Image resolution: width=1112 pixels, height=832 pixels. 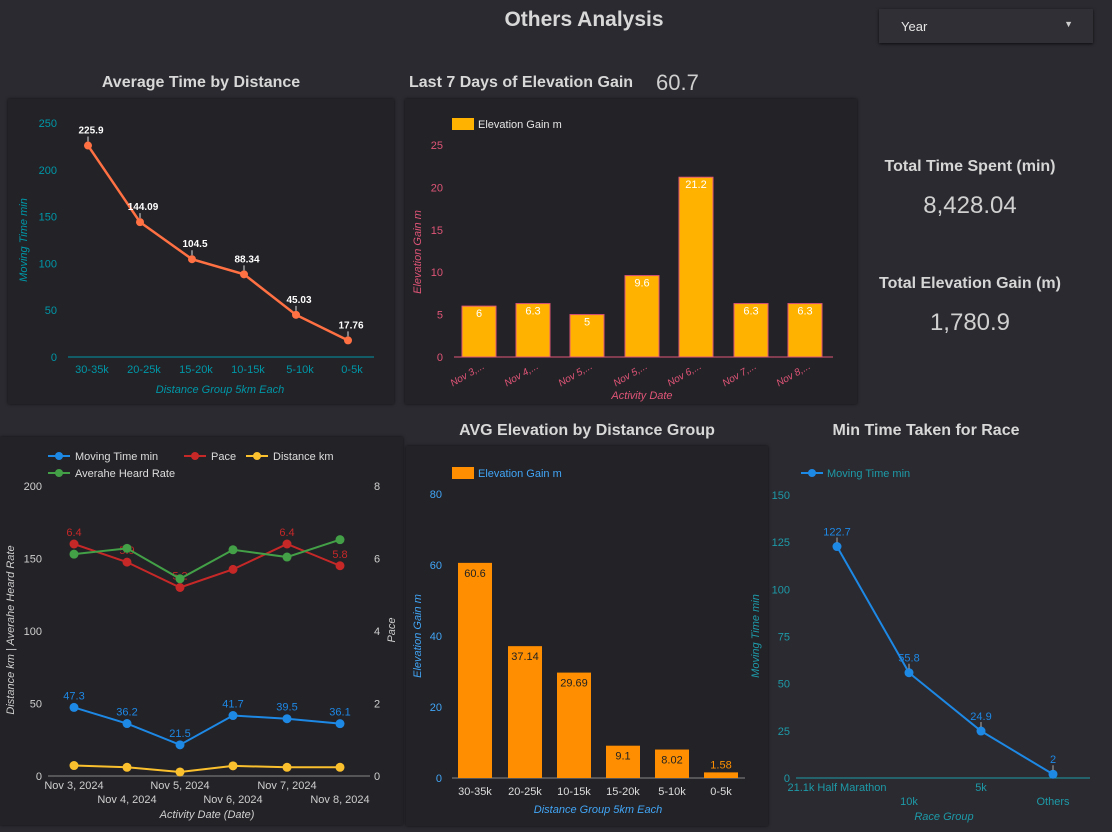 I want to click on x-tick-label: Others, so click(x=1053, y=802).